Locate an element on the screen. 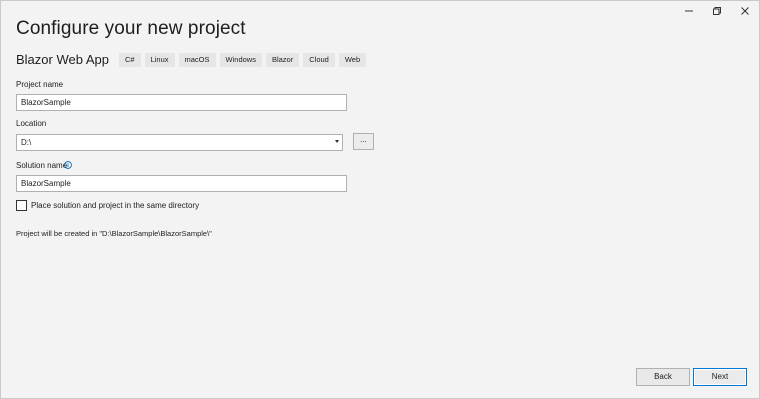  restore-icon is located at coordinates (717, 11).